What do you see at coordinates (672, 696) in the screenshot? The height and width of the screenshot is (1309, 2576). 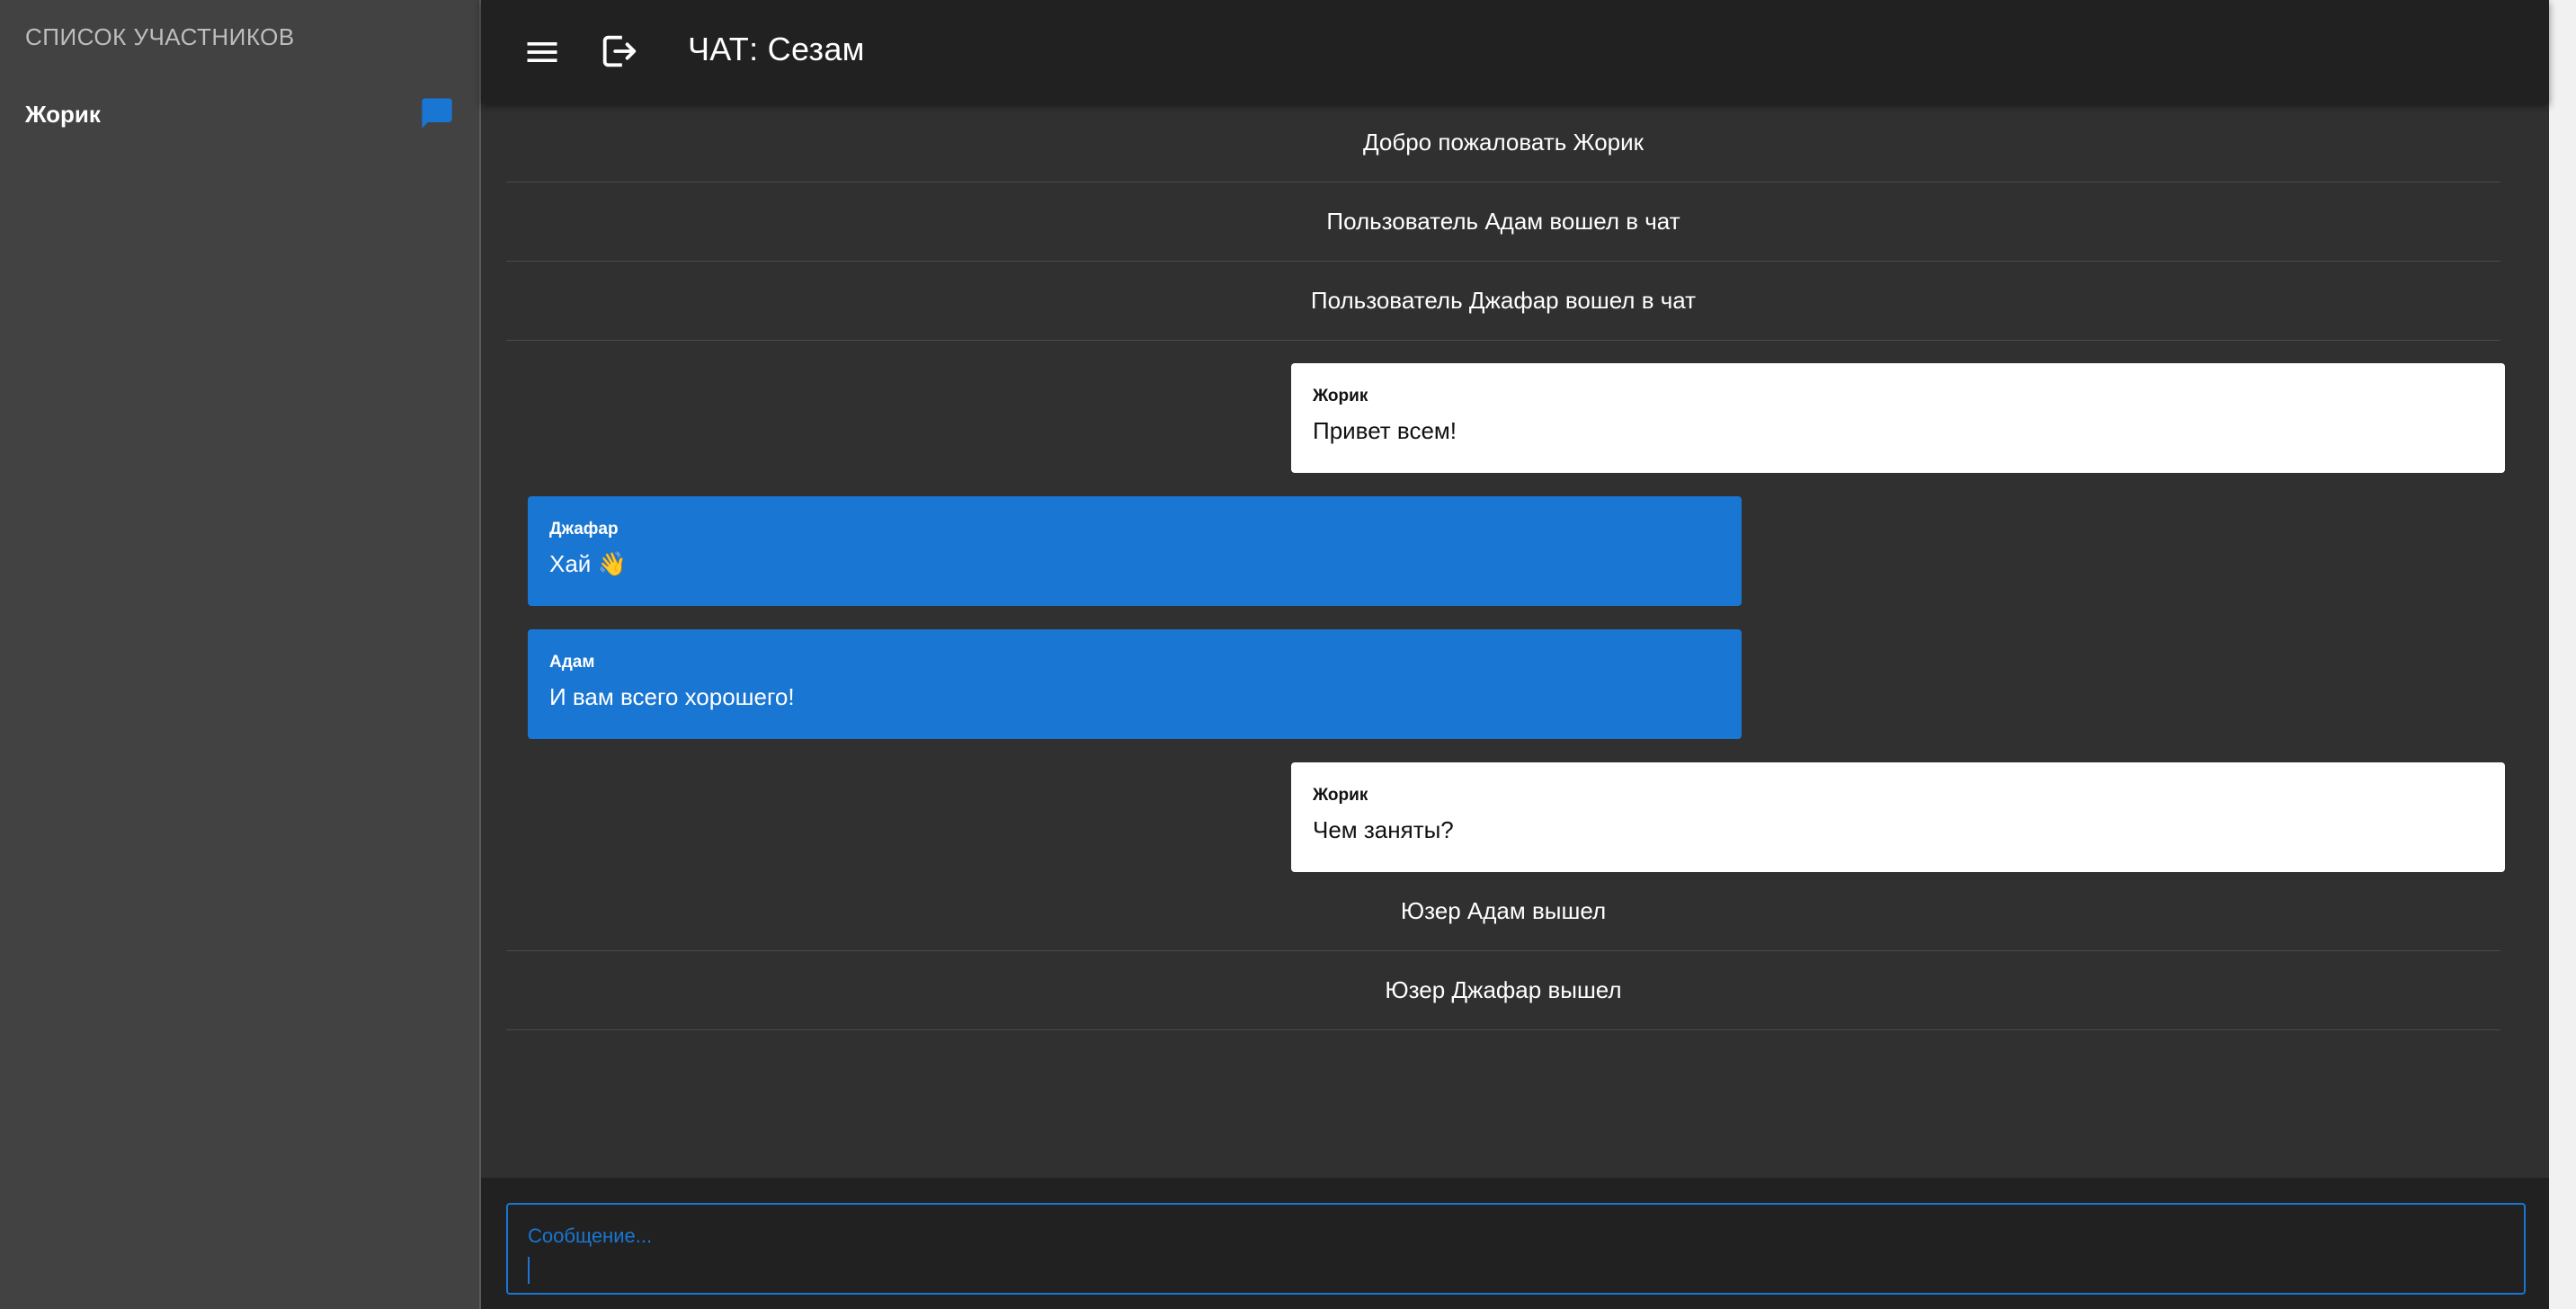 I see `message-text: И вам всего хорошего!` at bounding box center [672, 696].